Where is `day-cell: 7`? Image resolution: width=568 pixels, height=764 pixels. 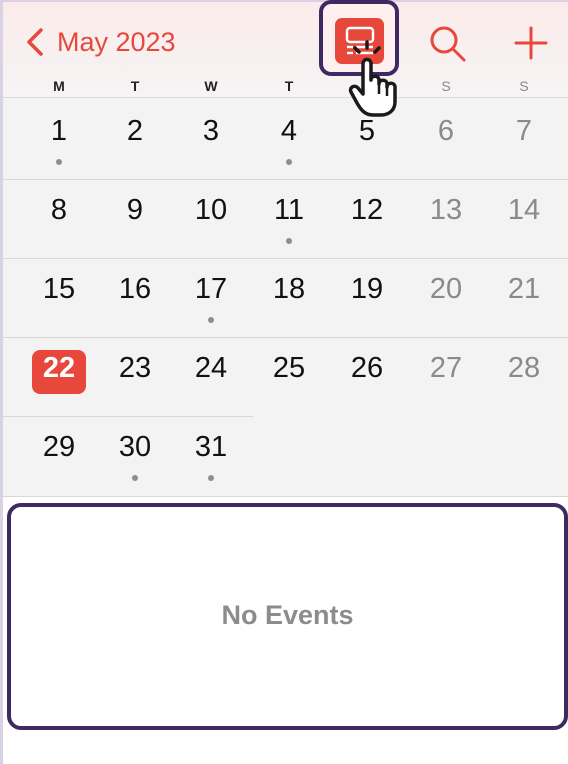
day-cell: 7 is located at coordinates (524, 143).